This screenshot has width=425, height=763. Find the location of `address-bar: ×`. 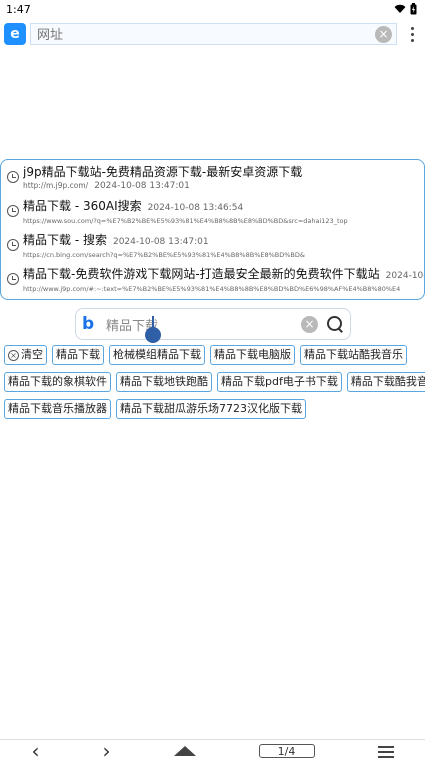

address-bar: × is located at coordinates (213, 34).